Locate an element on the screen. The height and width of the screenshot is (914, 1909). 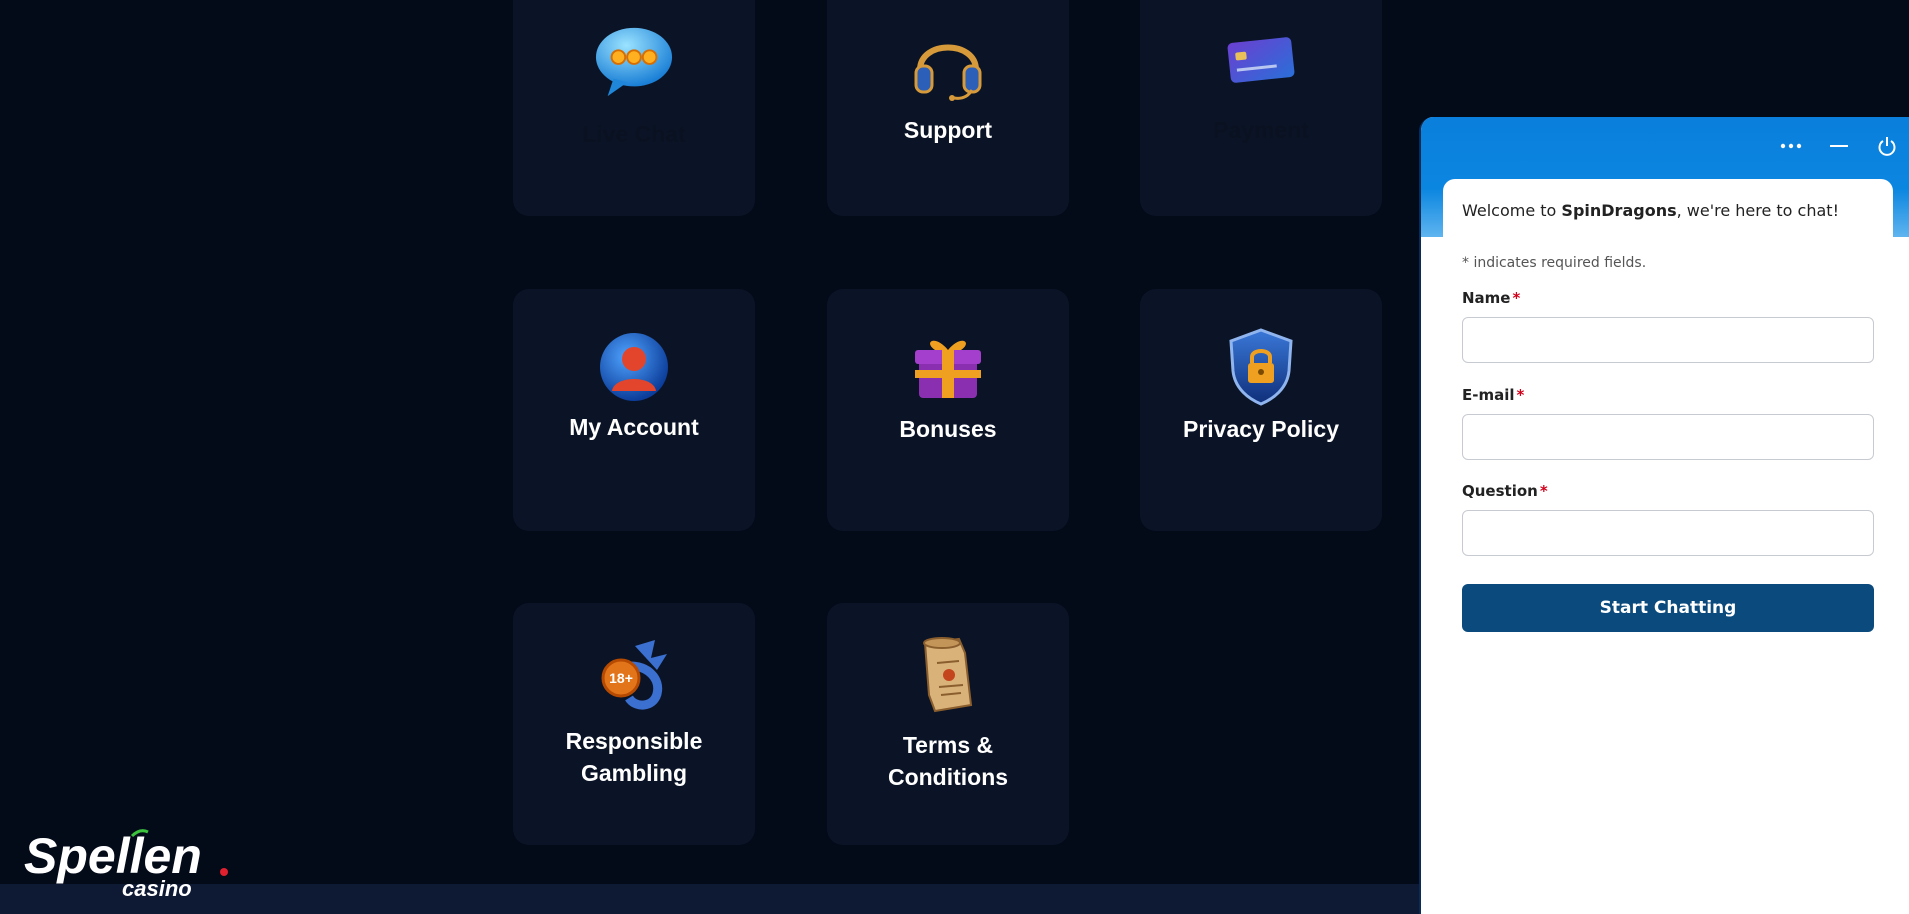
gift-icon is located at coordinates (948, 367).